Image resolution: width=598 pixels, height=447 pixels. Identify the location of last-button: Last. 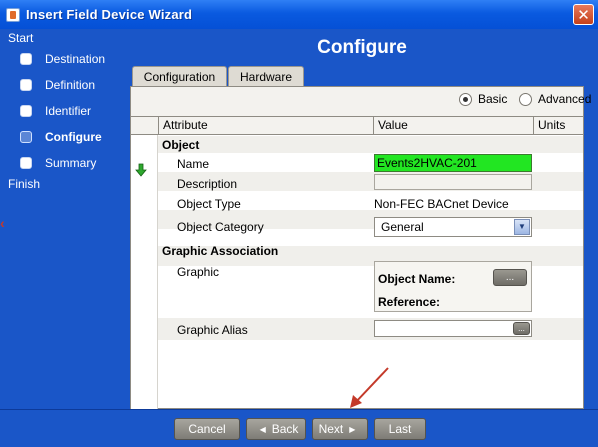
(400, 429).